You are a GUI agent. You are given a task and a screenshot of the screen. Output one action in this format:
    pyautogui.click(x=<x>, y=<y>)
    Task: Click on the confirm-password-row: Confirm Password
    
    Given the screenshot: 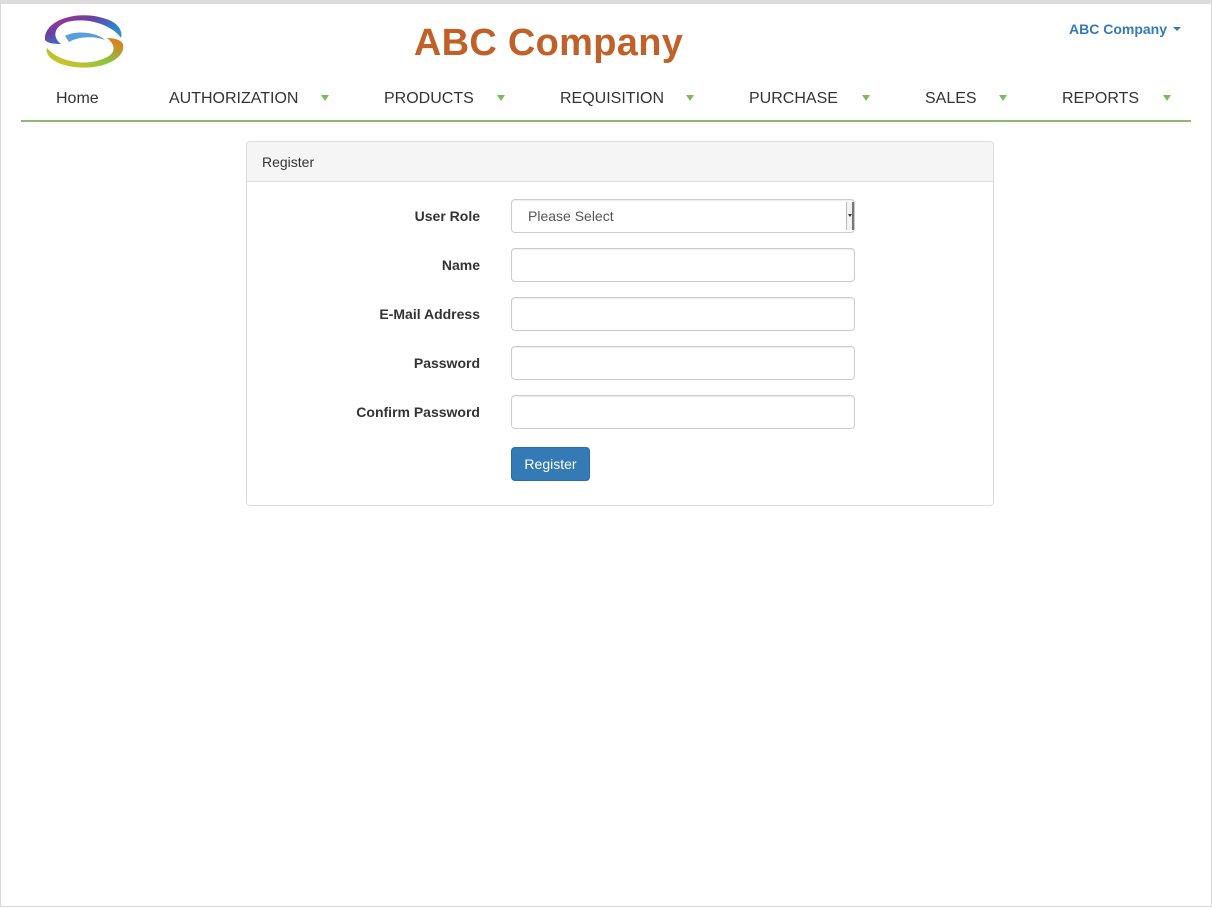 What is the action you would take?
    pyautogui.click(x=620, y=412)
    